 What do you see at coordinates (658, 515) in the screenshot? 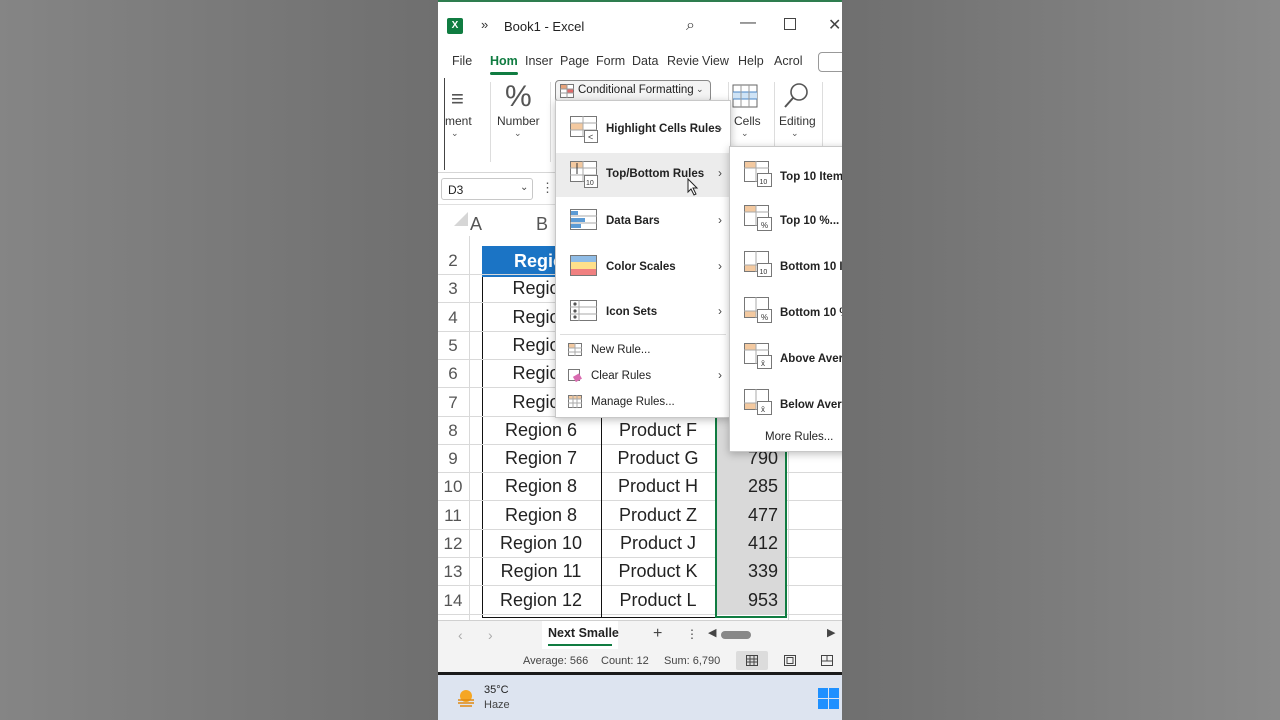
I see `cell-product: Product Z` at bounding box center [658, 515].